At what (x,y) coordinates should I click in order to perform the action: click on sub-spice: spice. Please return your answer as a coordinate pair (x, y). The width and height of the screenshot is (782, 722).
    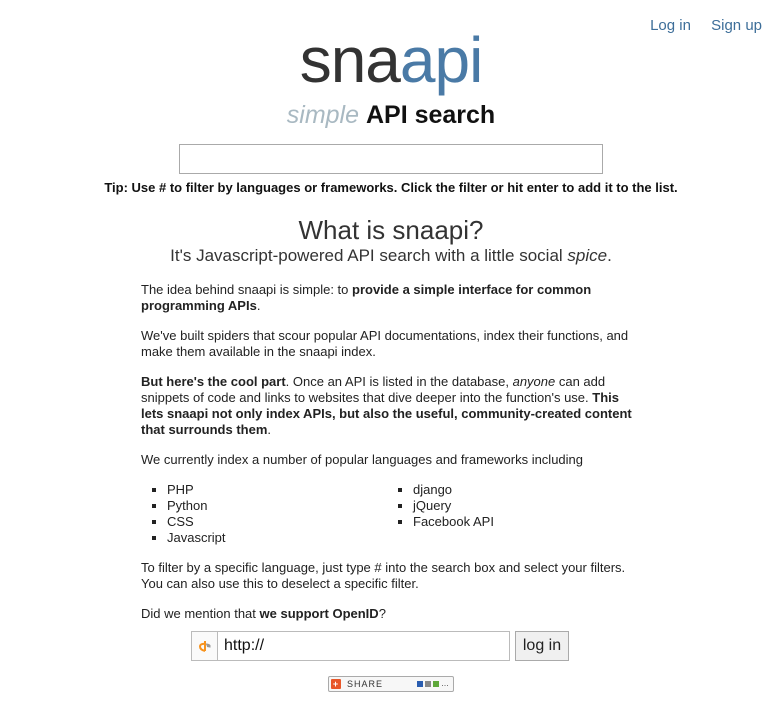
    Looking at the image, I should click on (587, 255).